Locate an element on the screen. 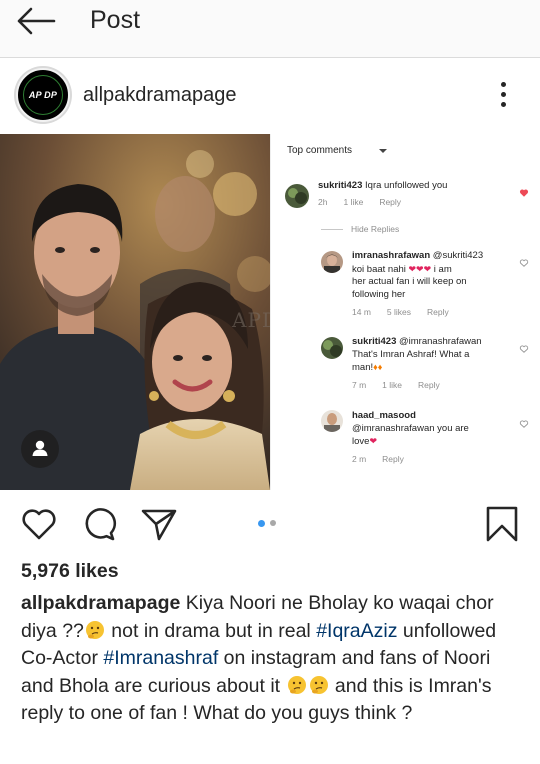 The height and width of the screenshot is (764, 540). comment-text: sukriti423 Iqra unfollowed you is located at coordinates (383, 185).